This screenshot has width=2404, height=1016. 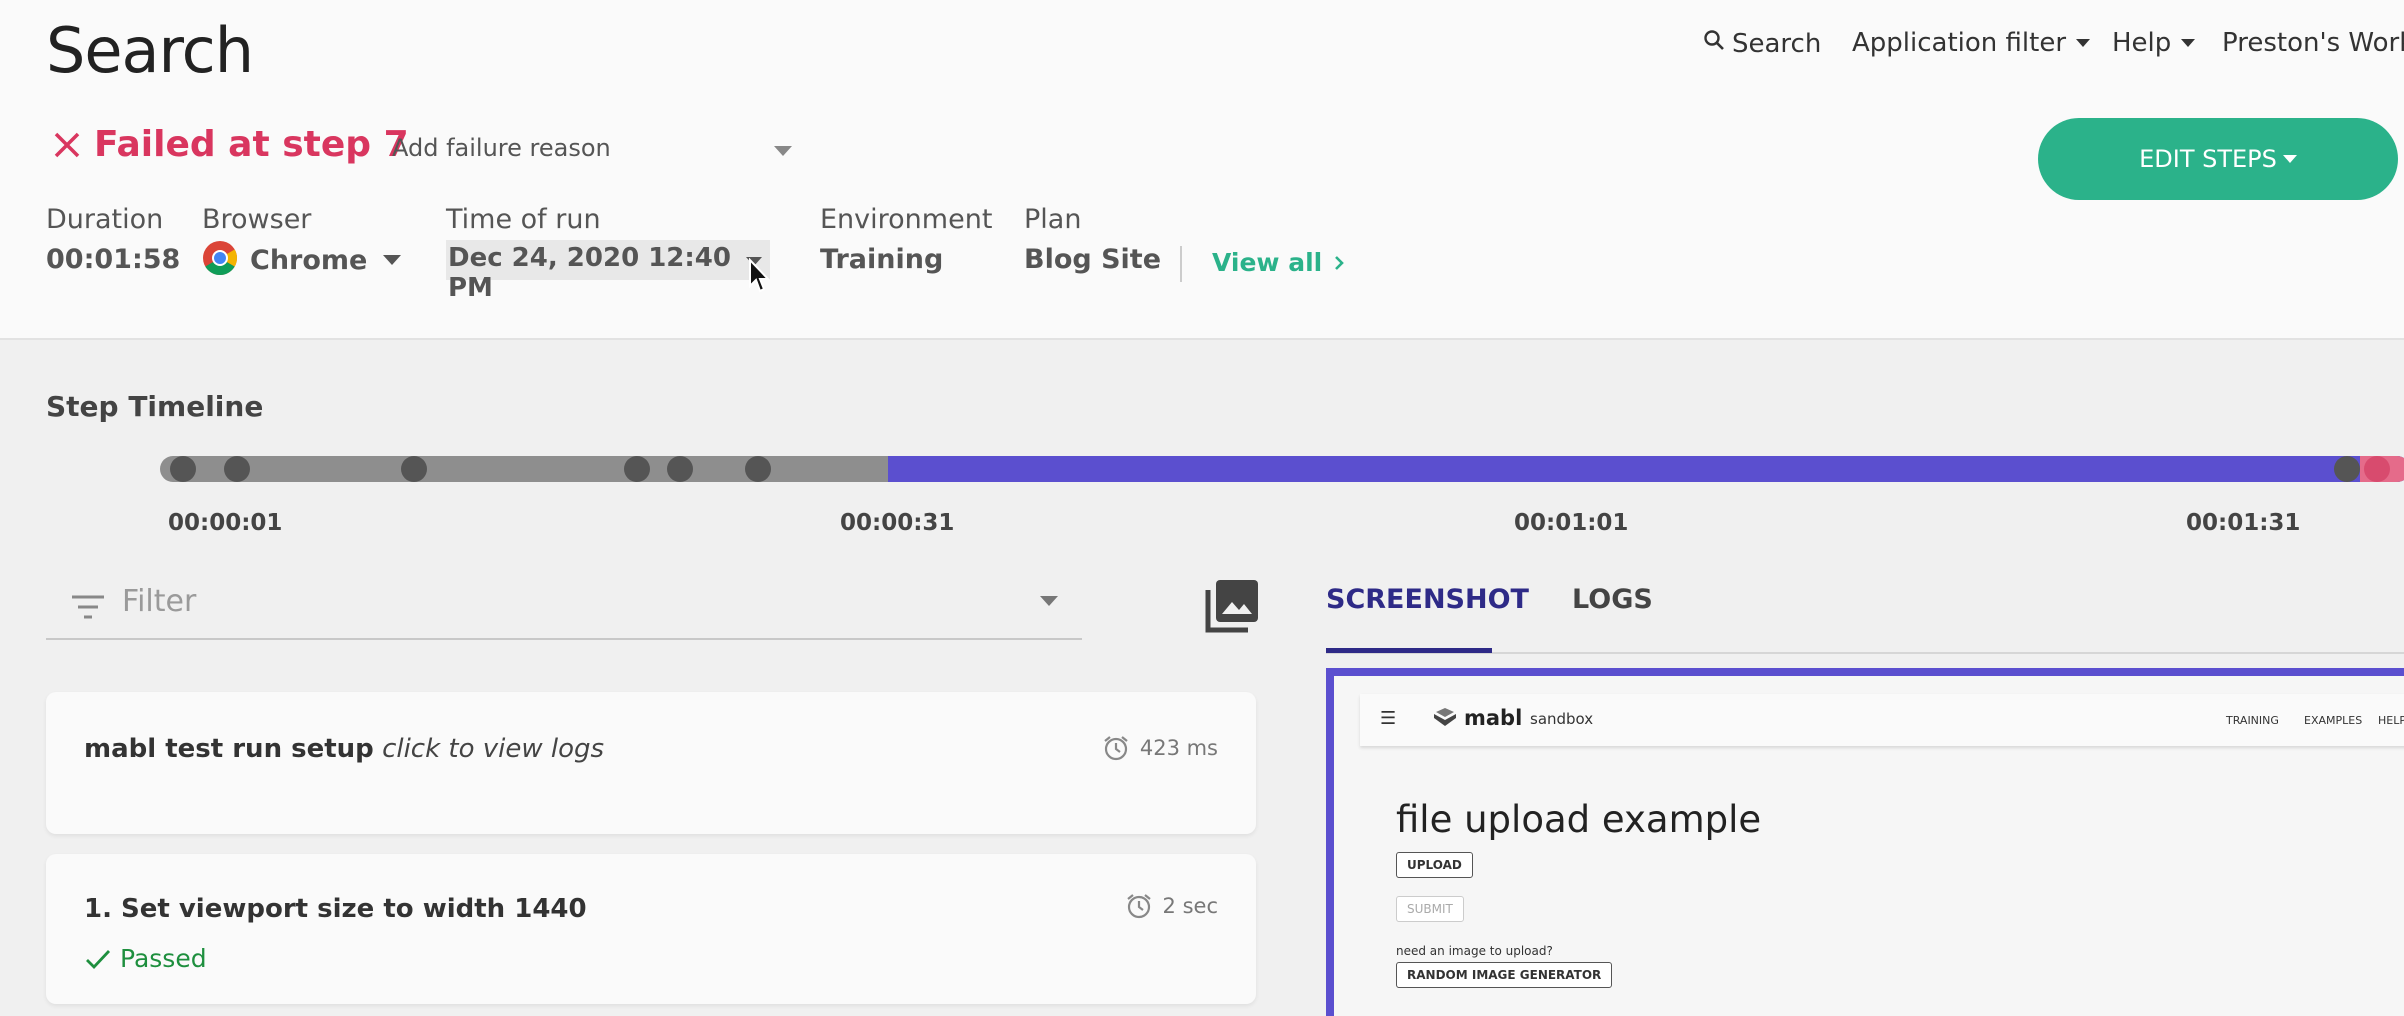 I want to click on workspace-label: Preston's Work, so click(x=2313, y=43).